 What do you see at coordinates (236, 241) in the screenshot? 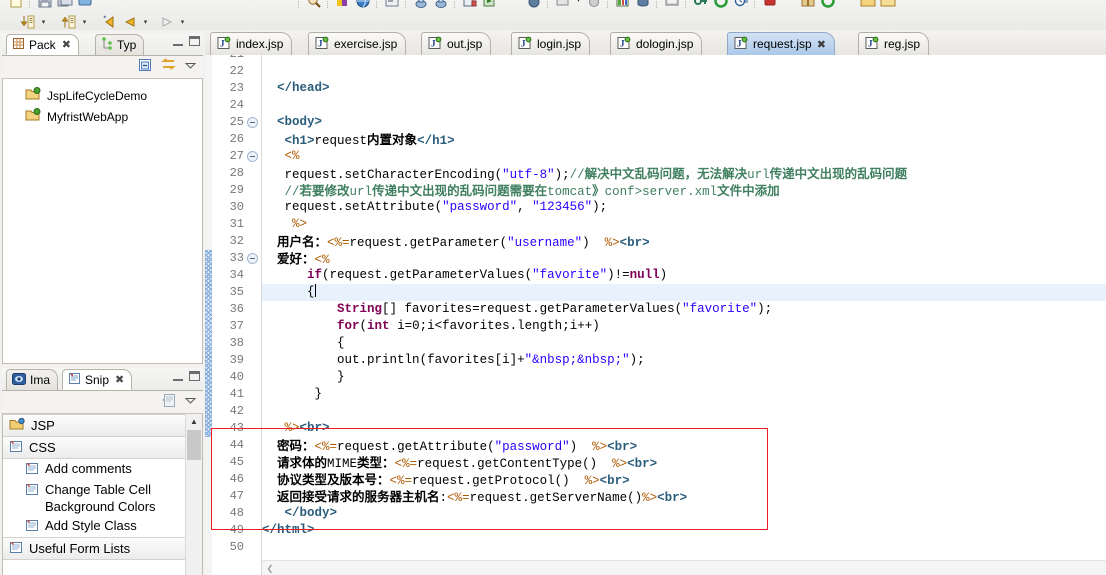
I see `line-number: 32` at bounding box center [236, 241].